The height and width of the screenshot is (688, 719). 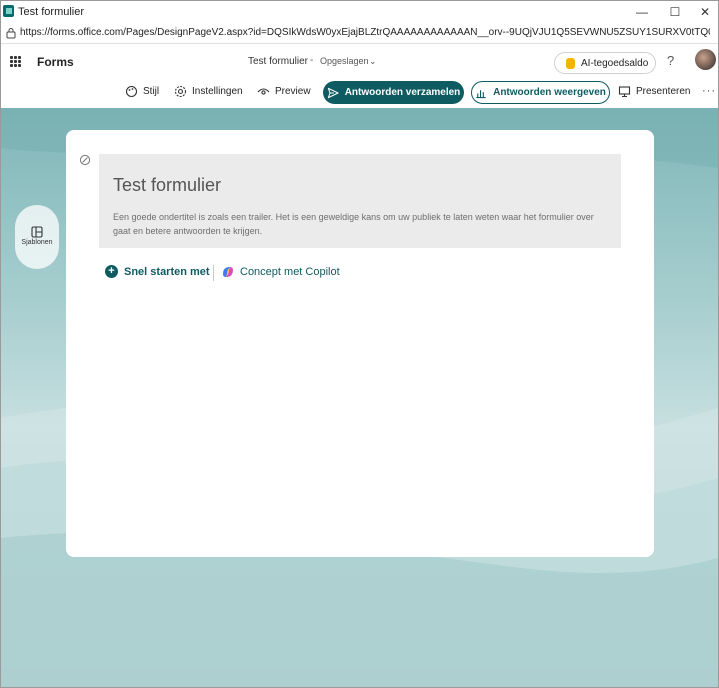 I want to click on maximize-button: ☐, so click(x=675, y=12).